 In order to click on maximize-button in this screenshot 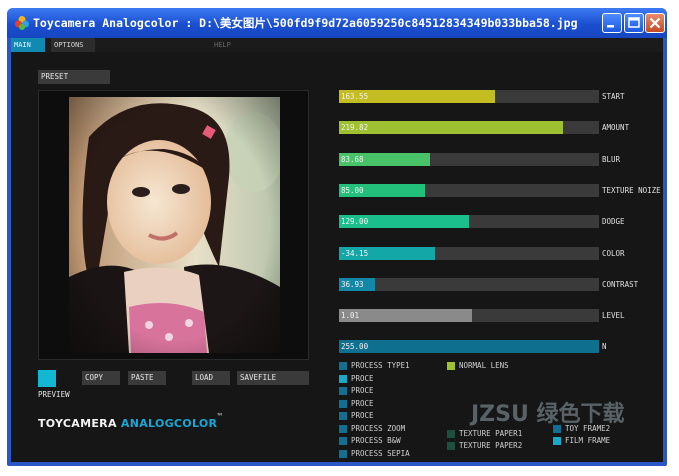, I will do `click(634, 23)`.